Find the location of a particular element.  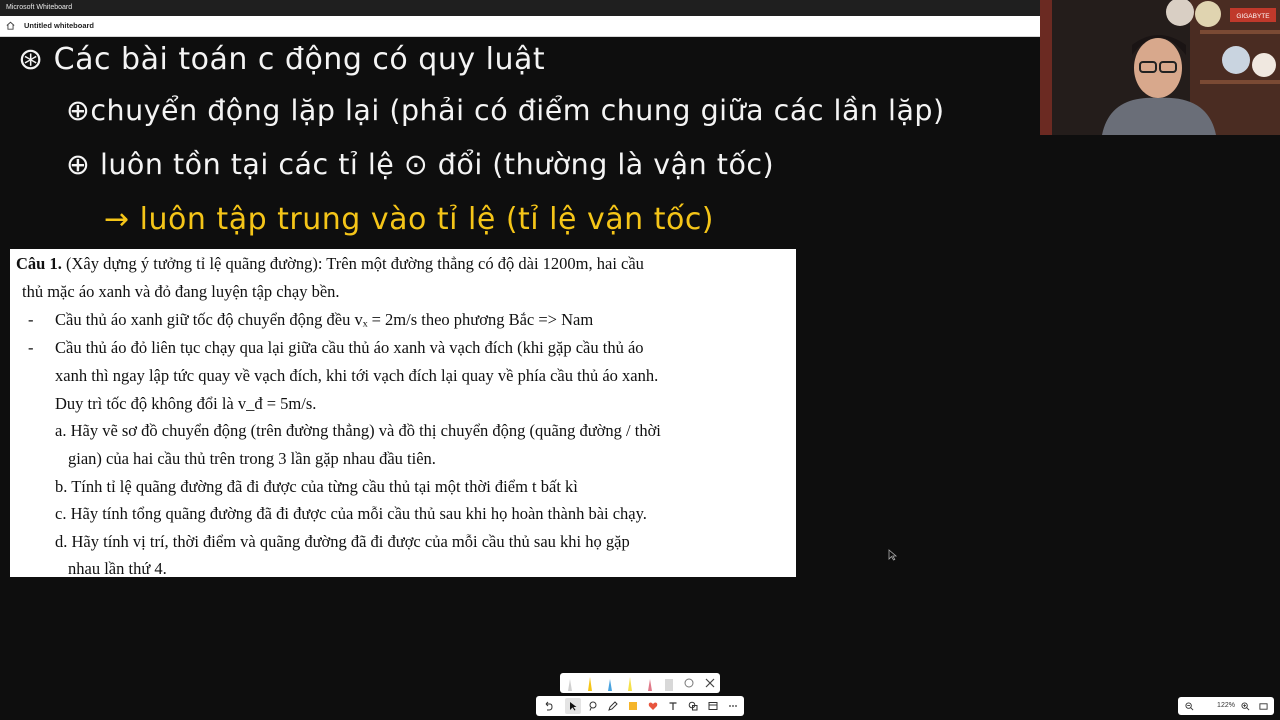

shapes-button is located at coordinates (693, 706).